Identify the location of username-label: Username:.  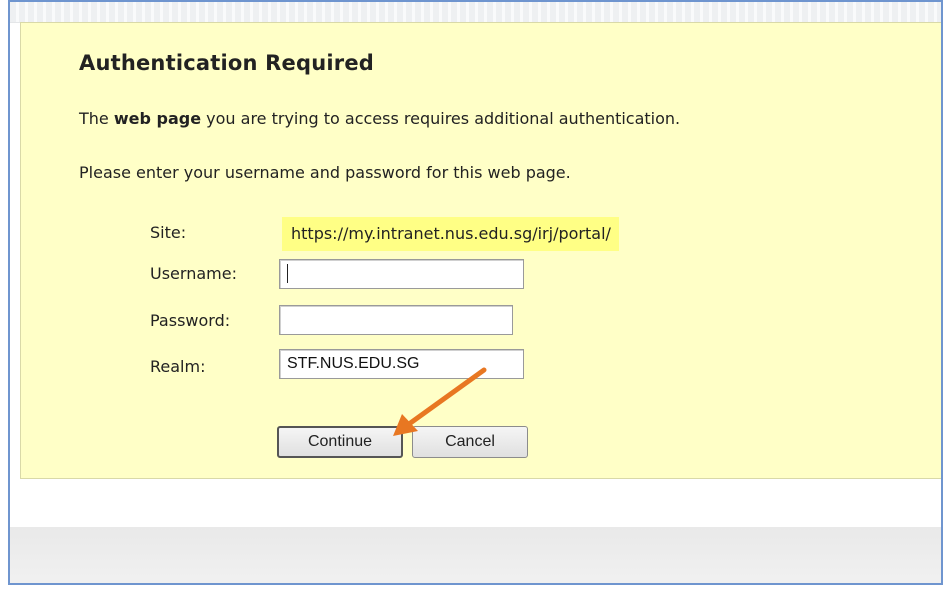
(193, 273).